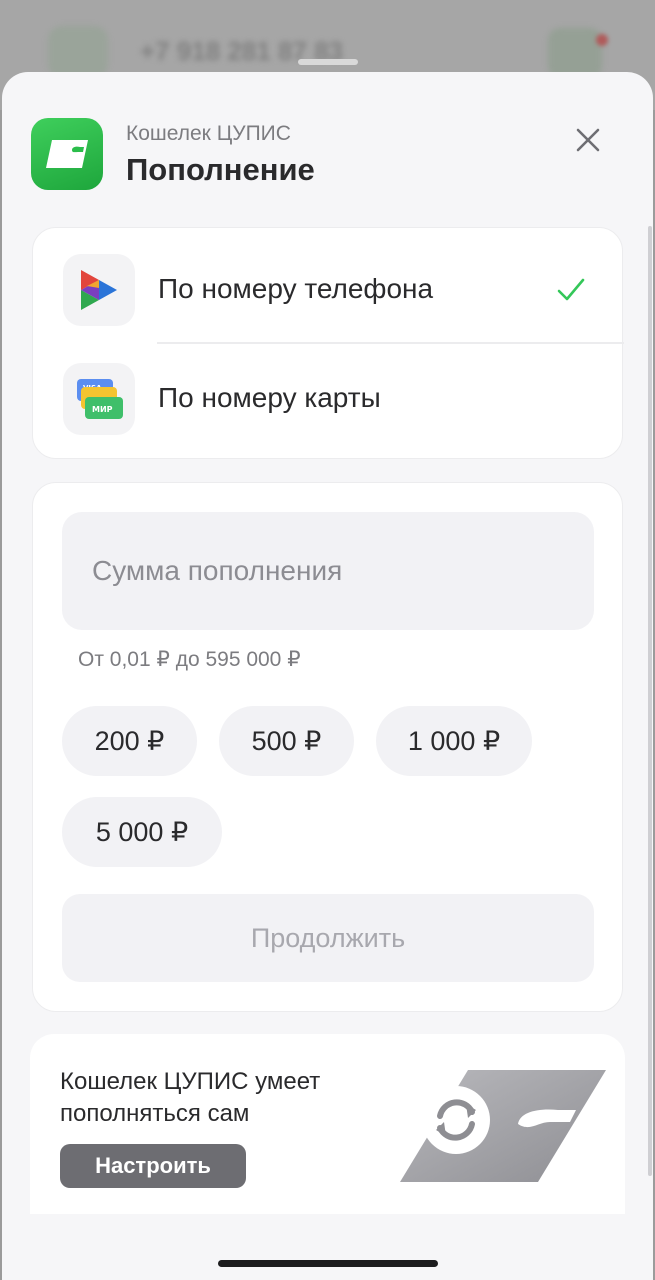  Describe the element at coordinates (602, 40) in the screenshot. I see `background-badge-dot` at that location.